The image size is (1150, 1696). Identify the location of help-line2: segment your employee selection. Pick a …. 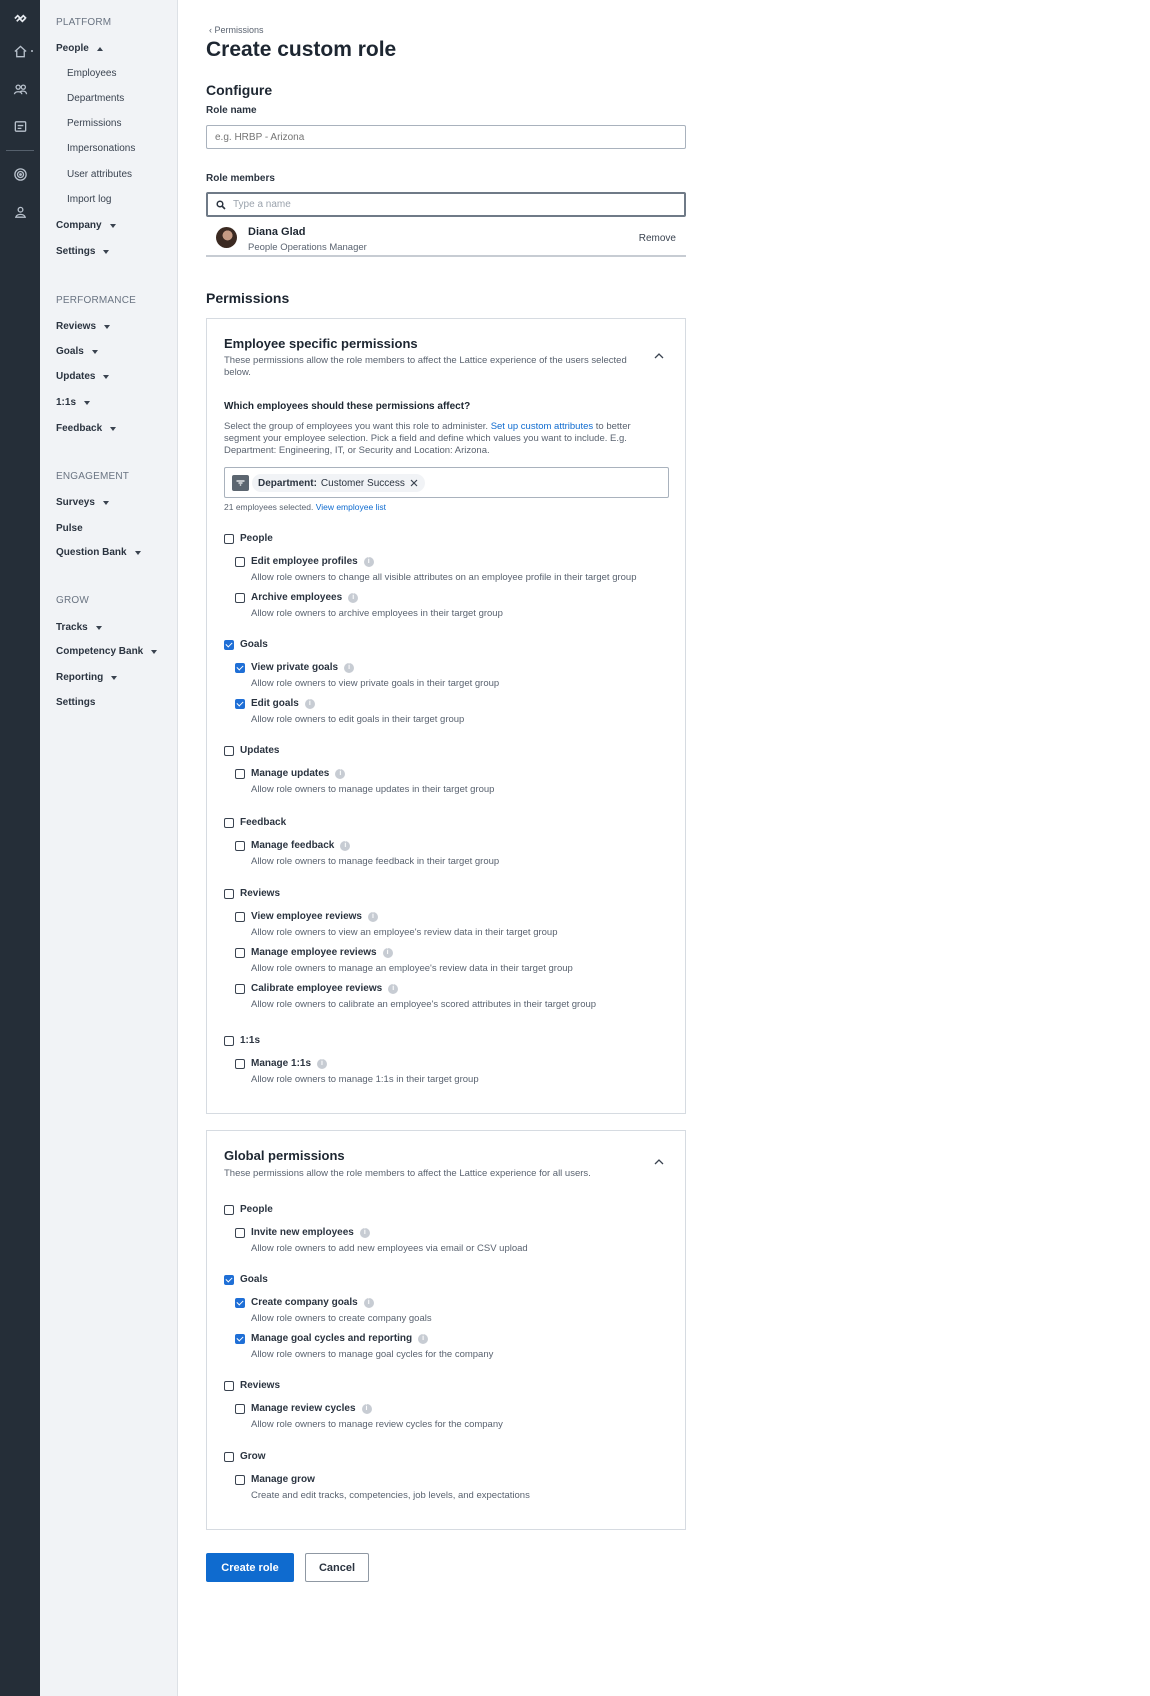
(425, 438).